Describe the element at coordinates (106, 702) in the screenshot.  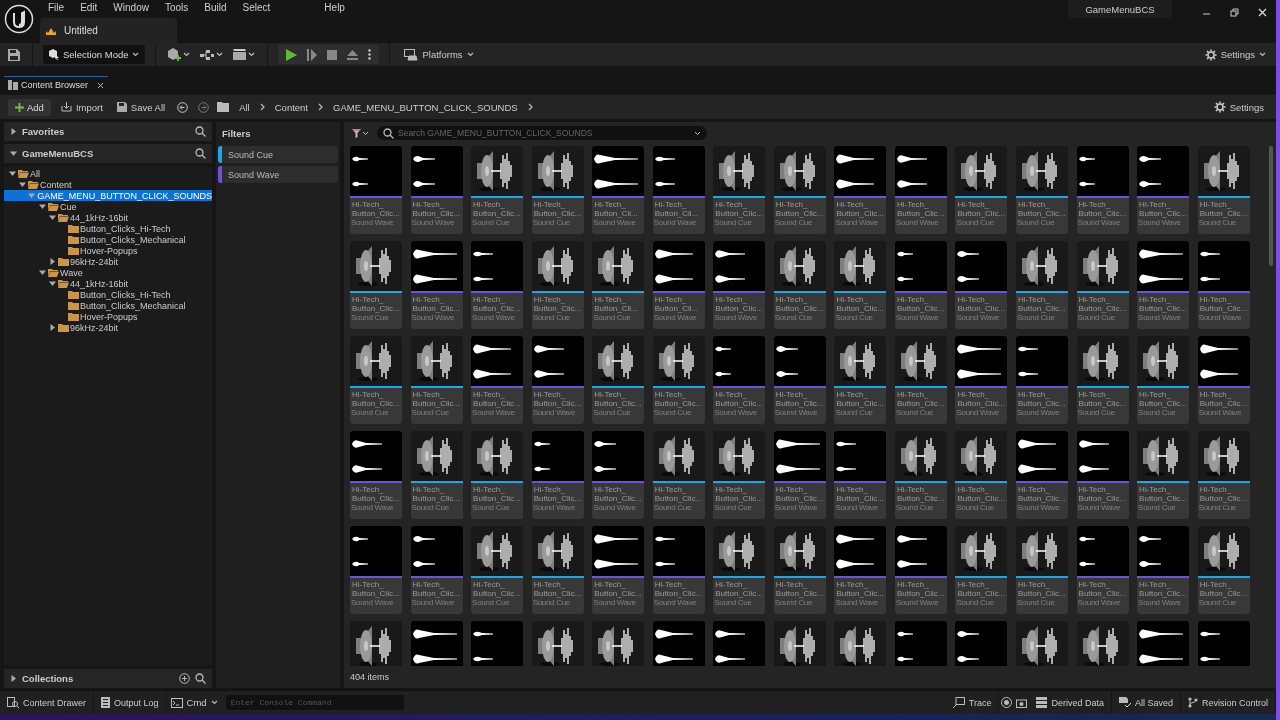
I see `log-icon` at that location.